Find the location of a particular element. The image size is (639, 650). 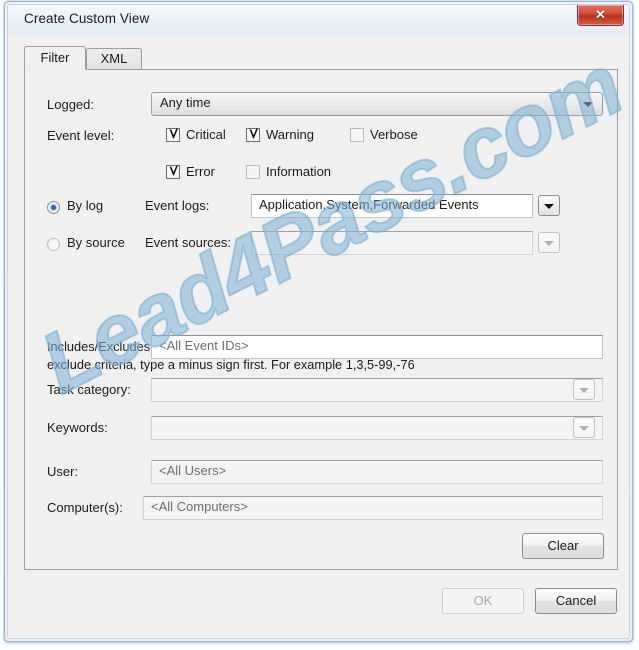

keywords-dropdown-button is located at coordinates (584, 427).